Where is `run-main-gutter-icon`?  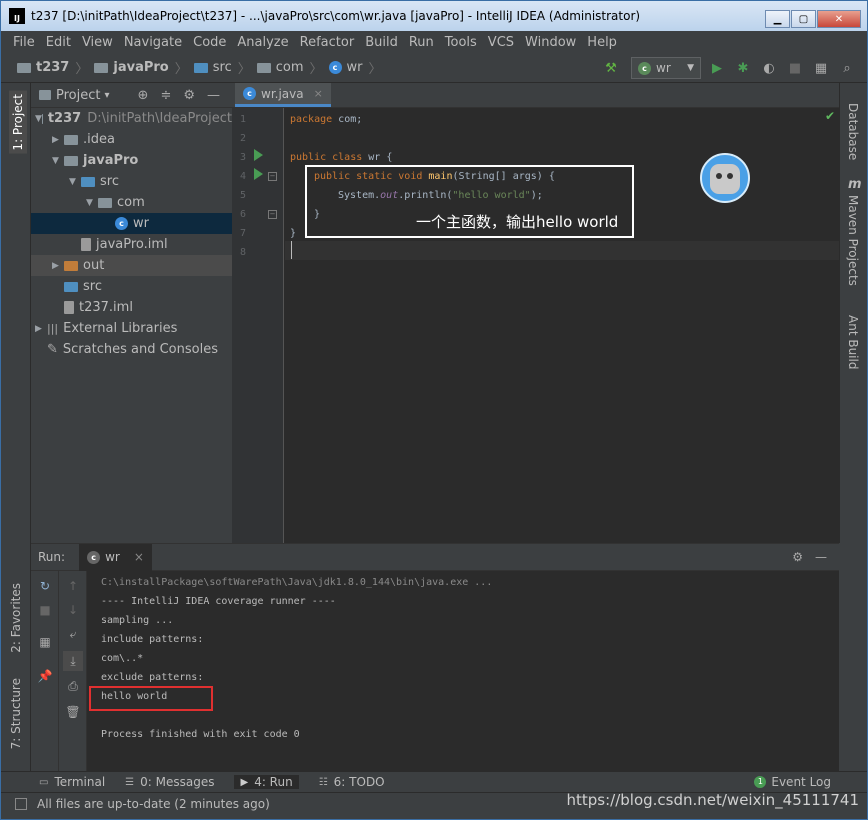 run-main-gutter-icon is located at coordinates (258, 174).